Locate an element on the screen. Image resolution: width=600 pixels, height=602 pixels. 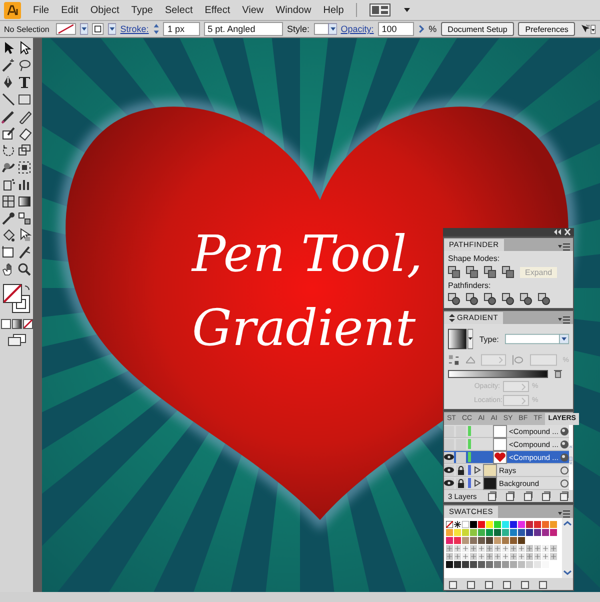
artwork-text: Gradient is located at coordinates (304, 328).